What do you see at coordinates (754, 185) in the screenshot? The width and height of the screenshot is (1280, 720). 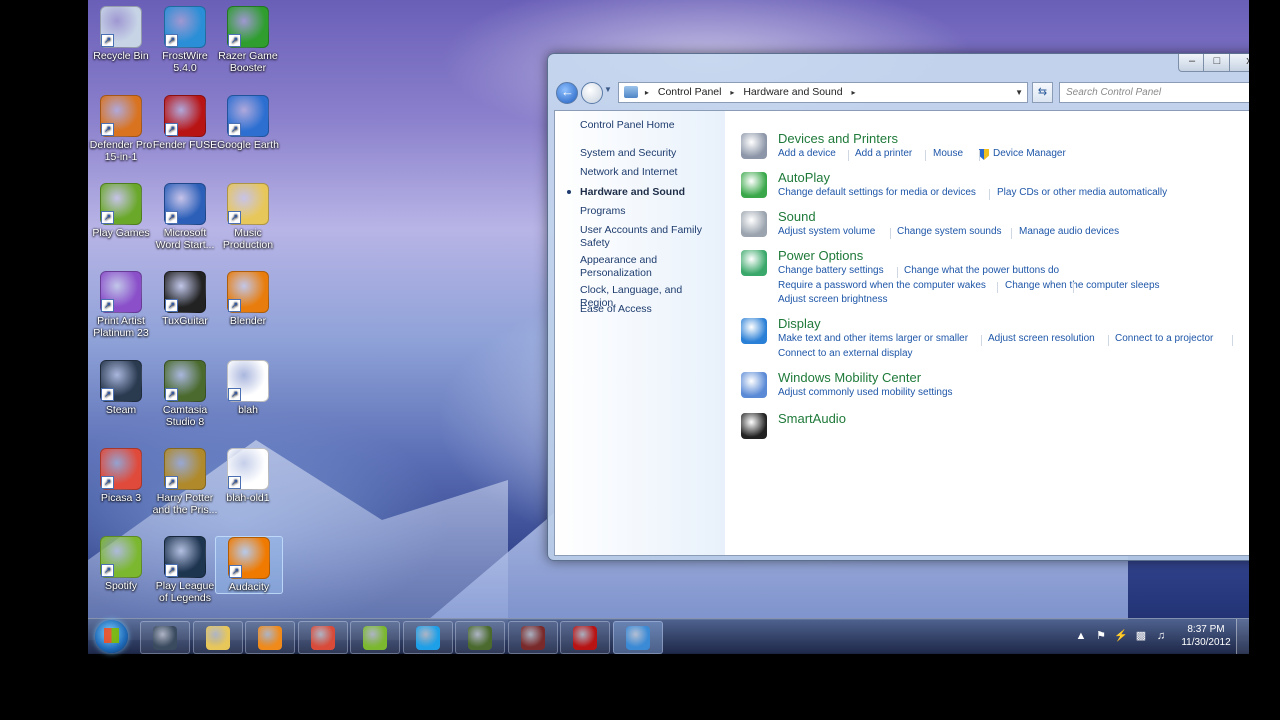 I see `autoplay-icon` at bounding box center [754, 185].